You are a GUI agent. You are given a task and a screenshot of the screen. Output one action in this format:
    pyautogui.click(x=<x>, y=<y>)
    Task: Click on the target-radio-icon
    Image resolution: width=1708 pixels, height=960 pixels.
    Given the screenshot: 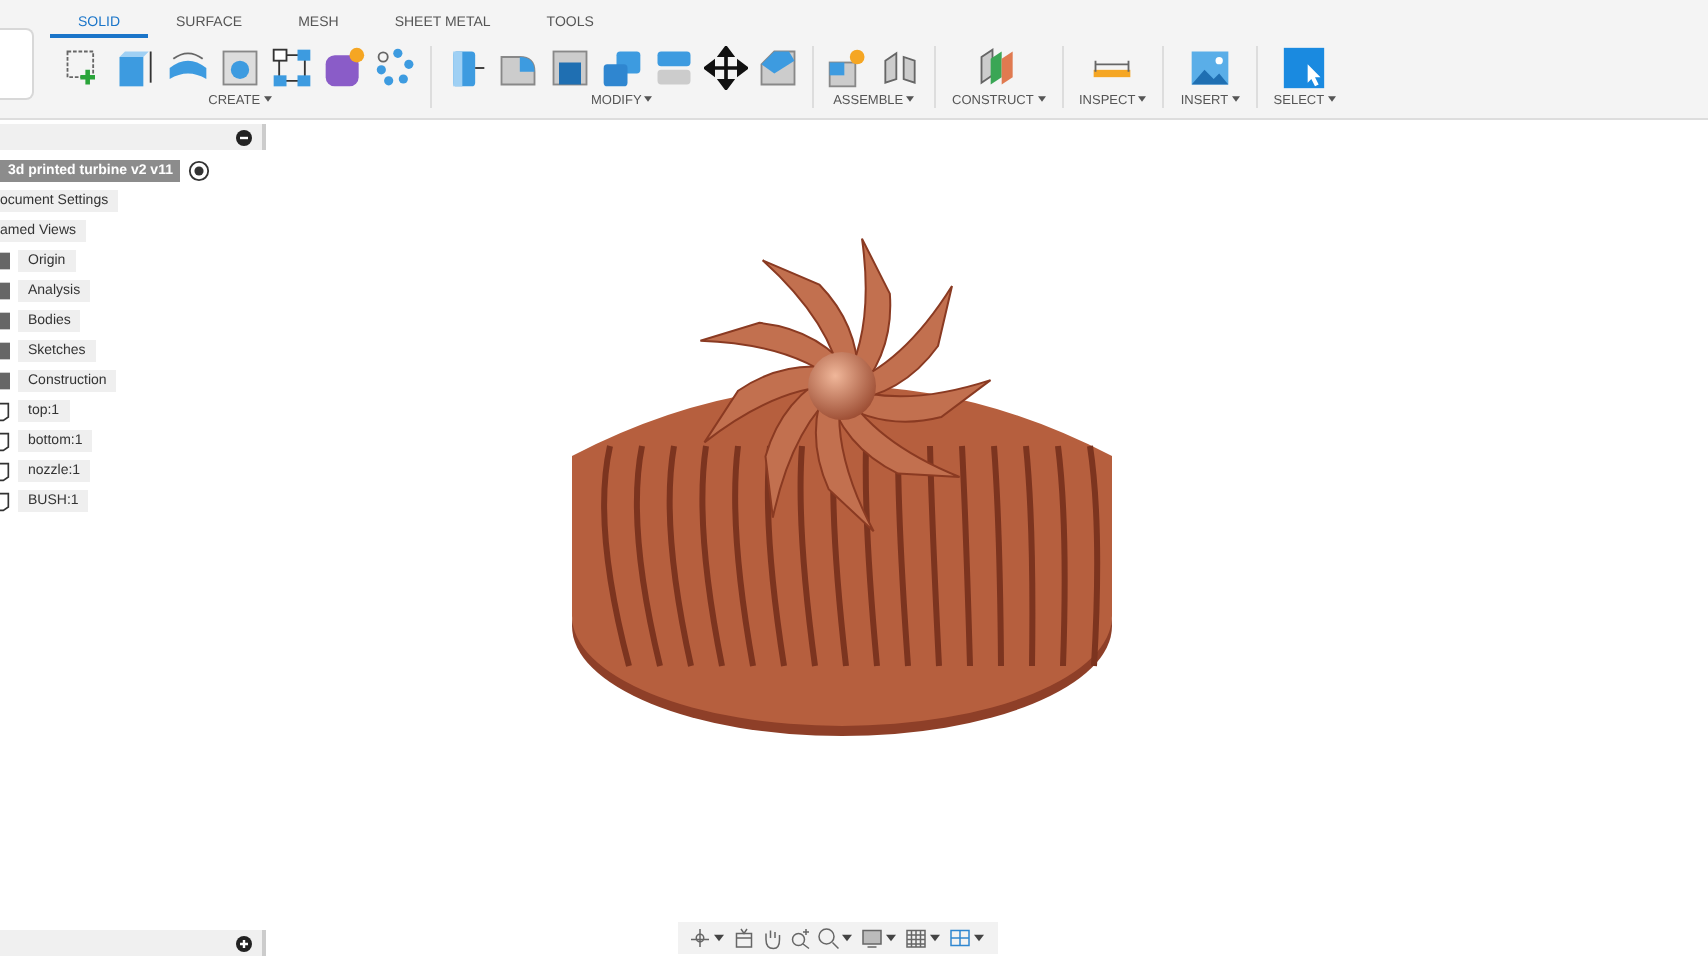 What is the action you would take?
    pyautogui.click(x=199, y=171)
    